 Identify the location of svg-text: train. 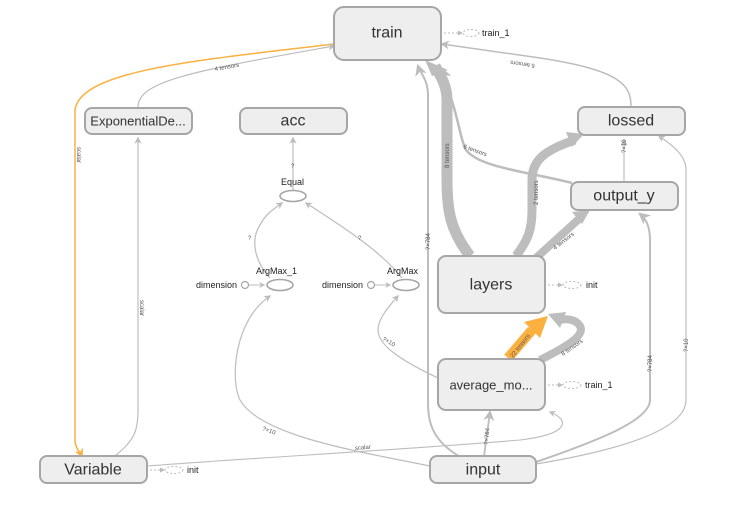
(386, 33).